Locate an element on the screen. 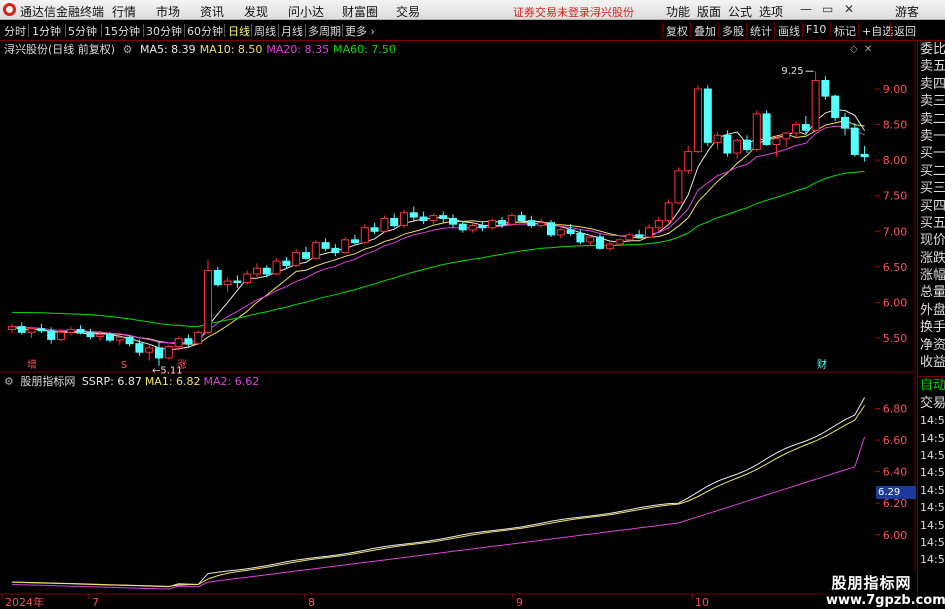 This screenshot has height=609, width=945. ma-legend: MA5: 8.39 MA10: 8.50 MA20: 8.35 MA60: 7.50 is located at coordinates (270, 49).